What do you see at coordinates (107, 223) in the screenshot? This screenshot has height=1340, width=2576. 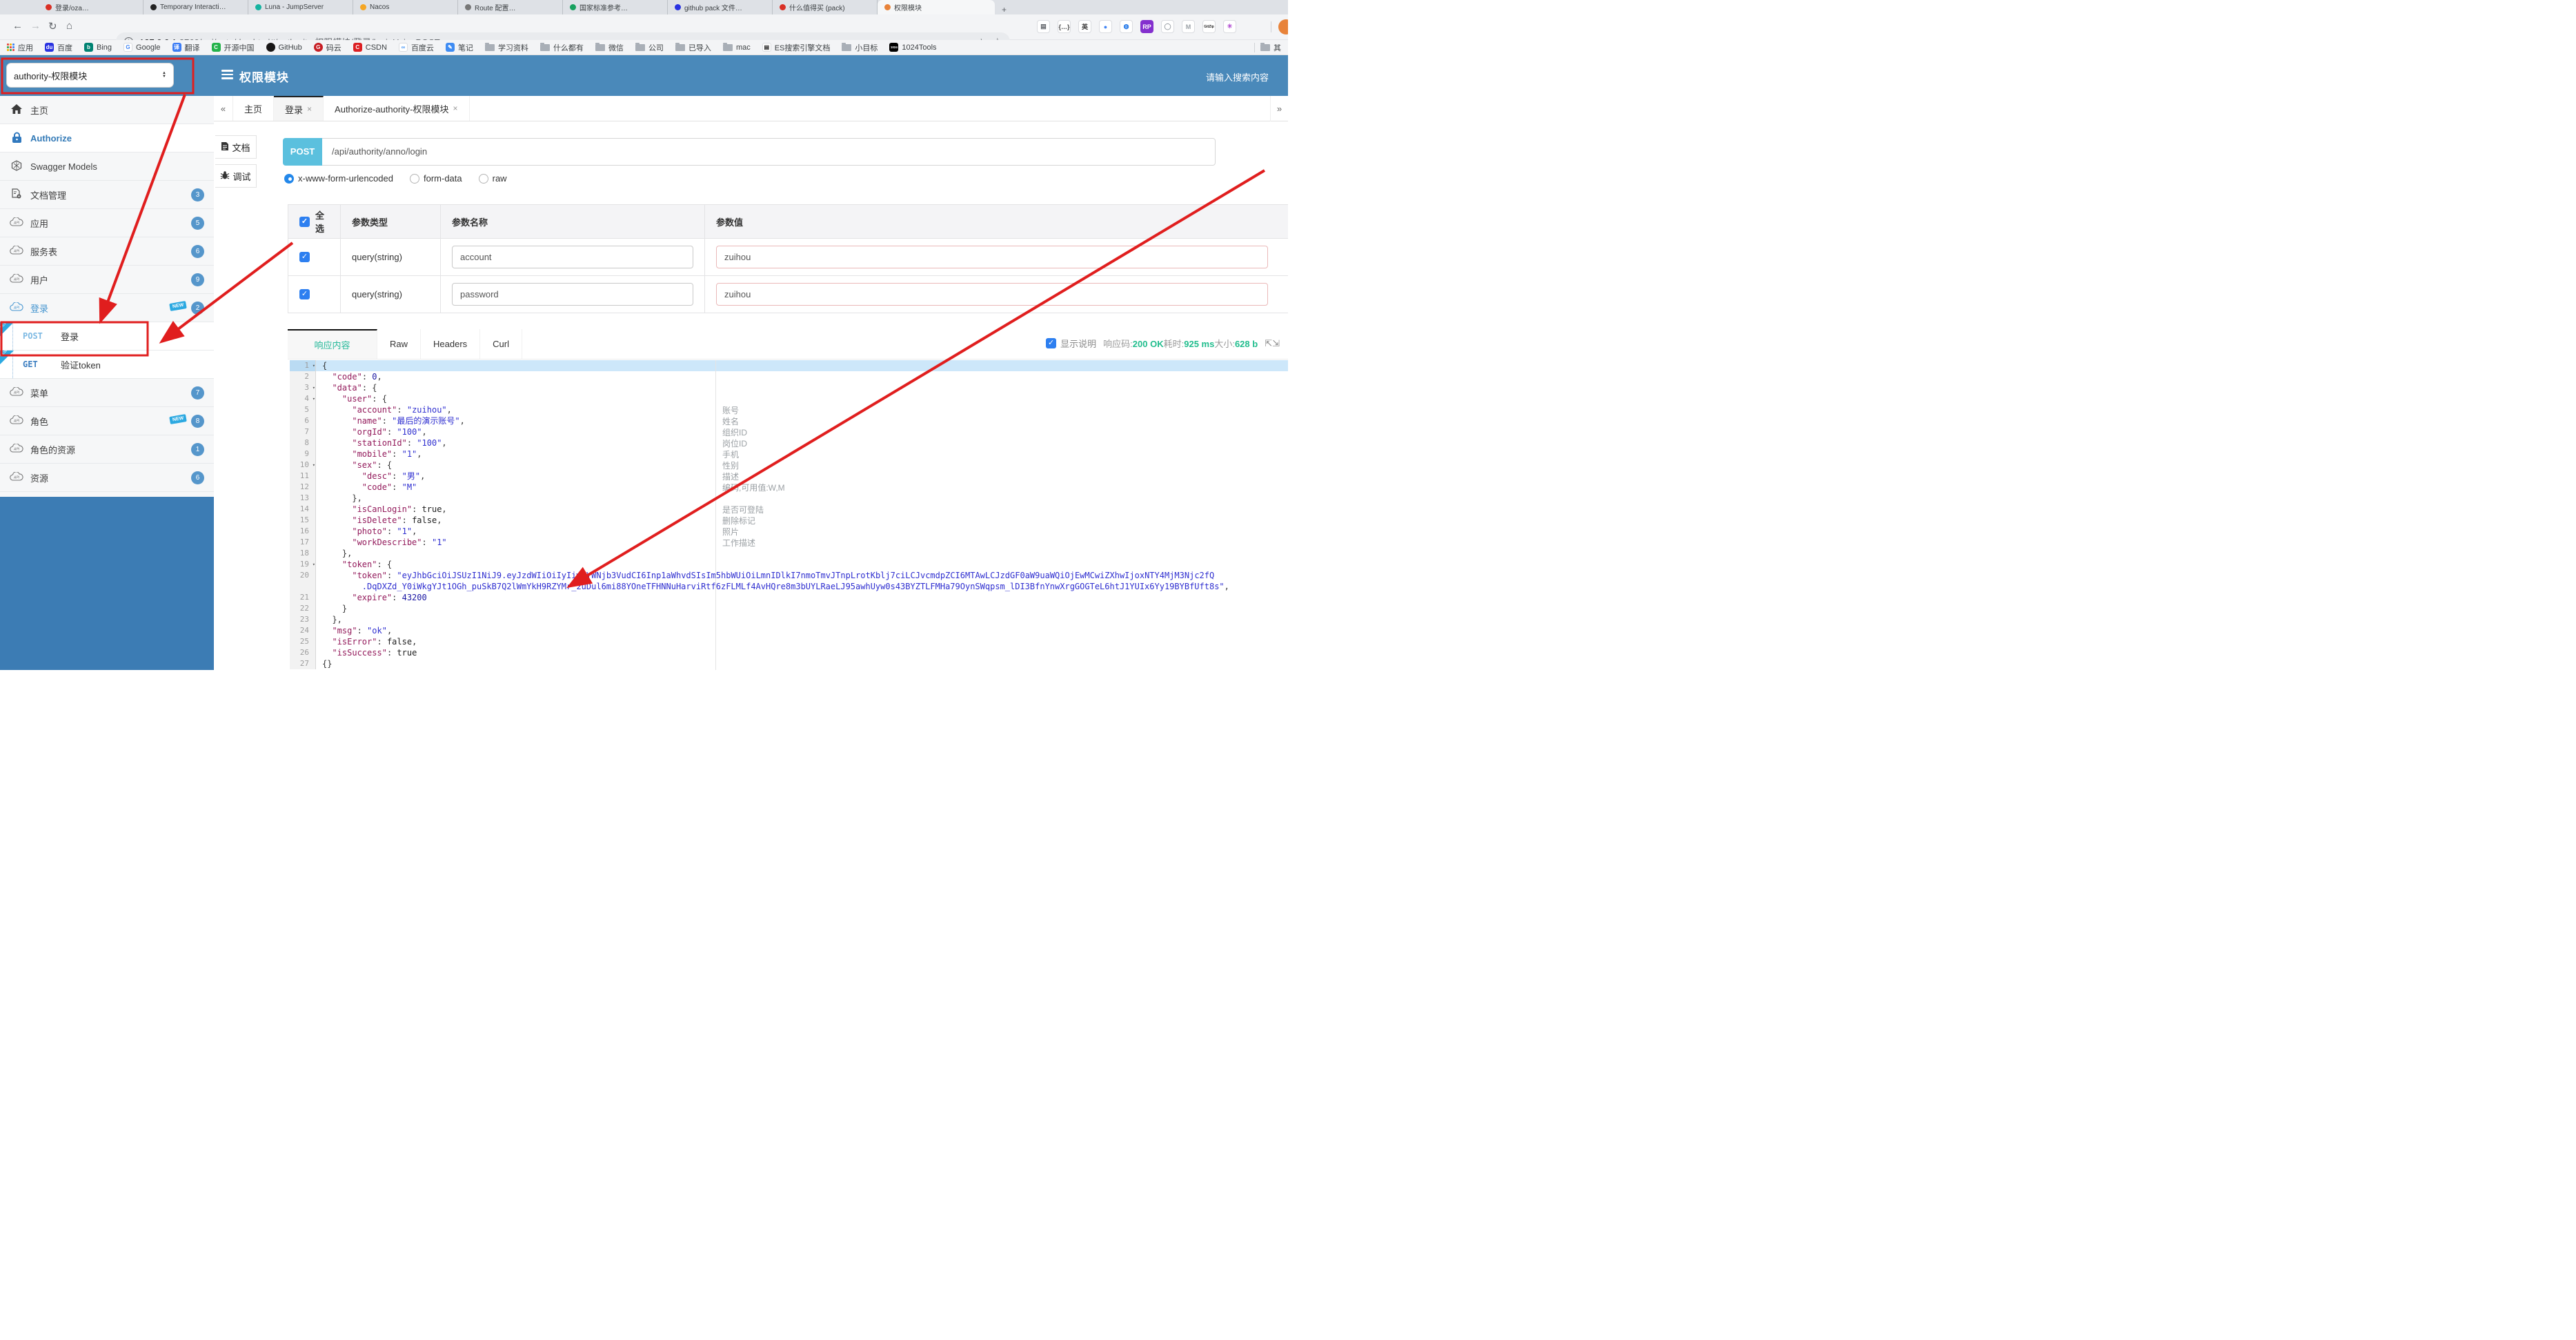 I see `sidebar-item-应用: API 应用 5` at bounding box center [107, 223].